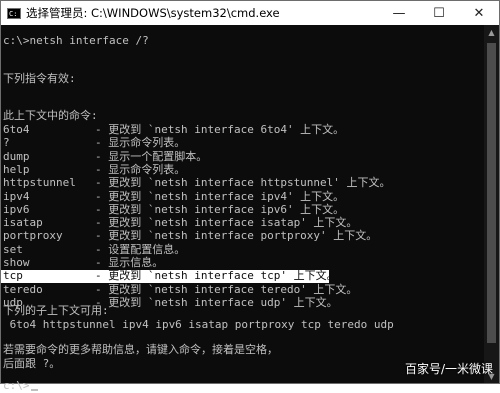  Describe the element at coordinates (16, 169) in the screenshot. I see `command-name: help` at that location.